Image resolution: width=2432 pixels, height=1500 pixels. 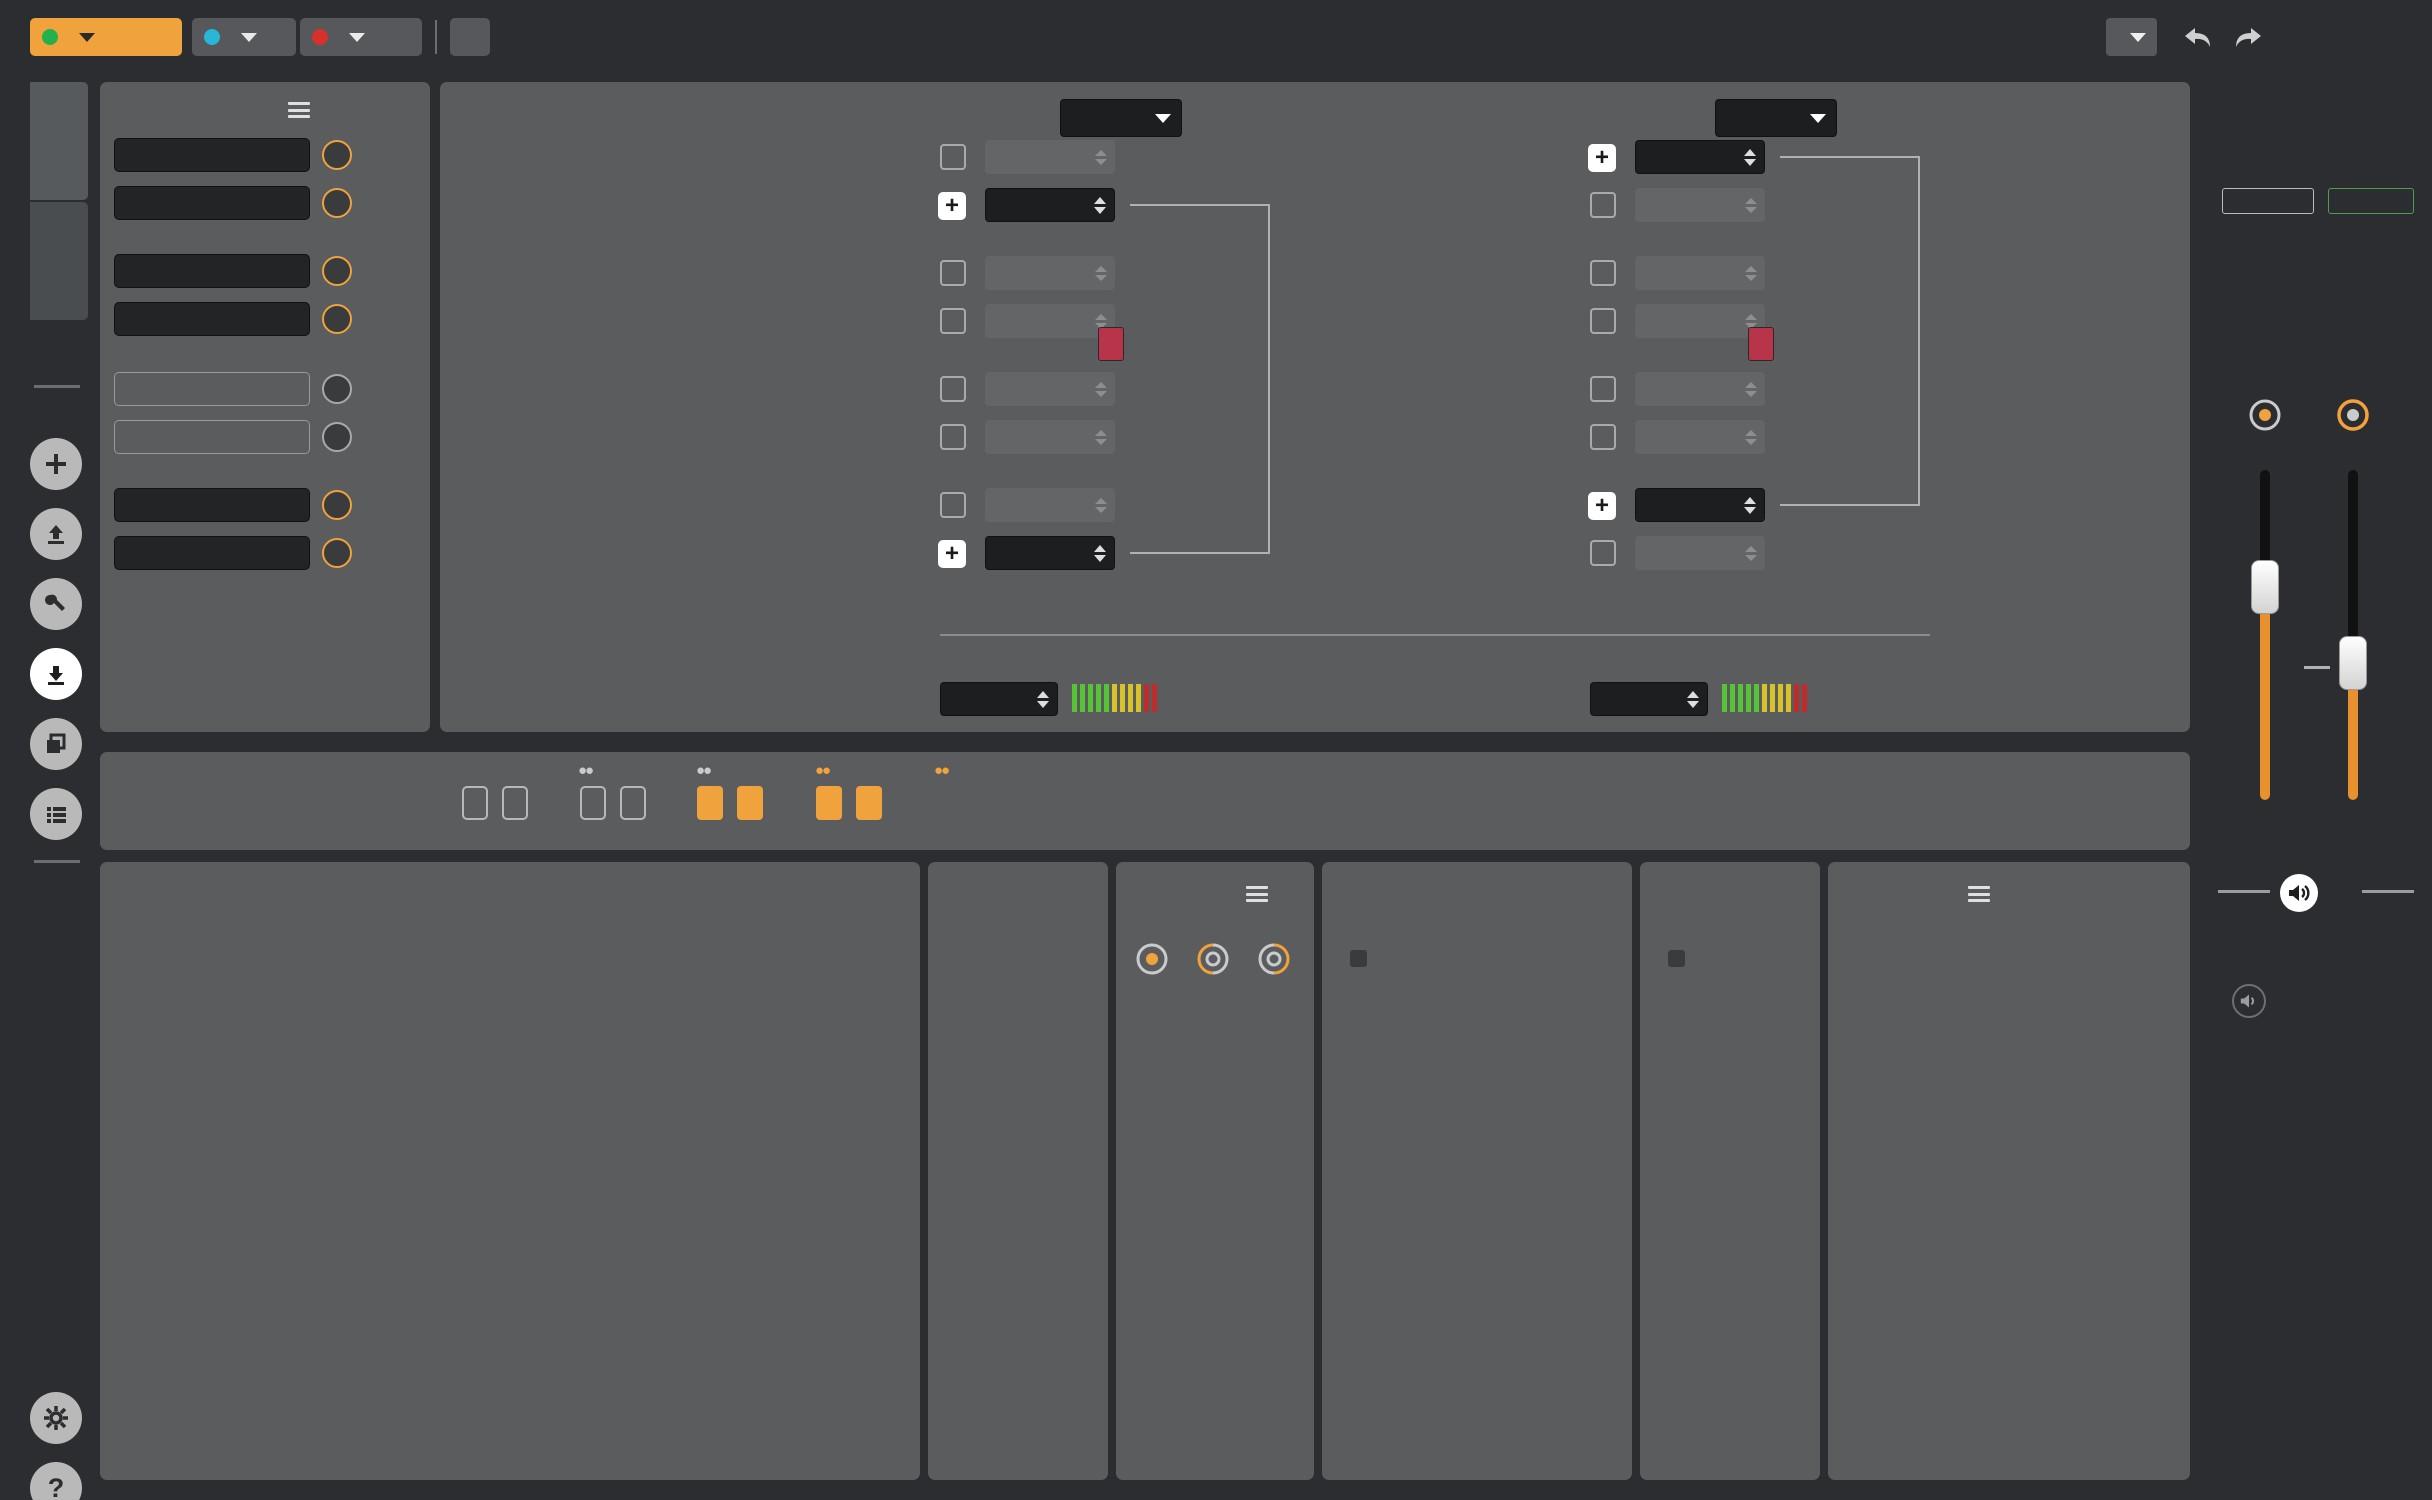 I want to click on add-preset-button, so click(x=470, y=37).